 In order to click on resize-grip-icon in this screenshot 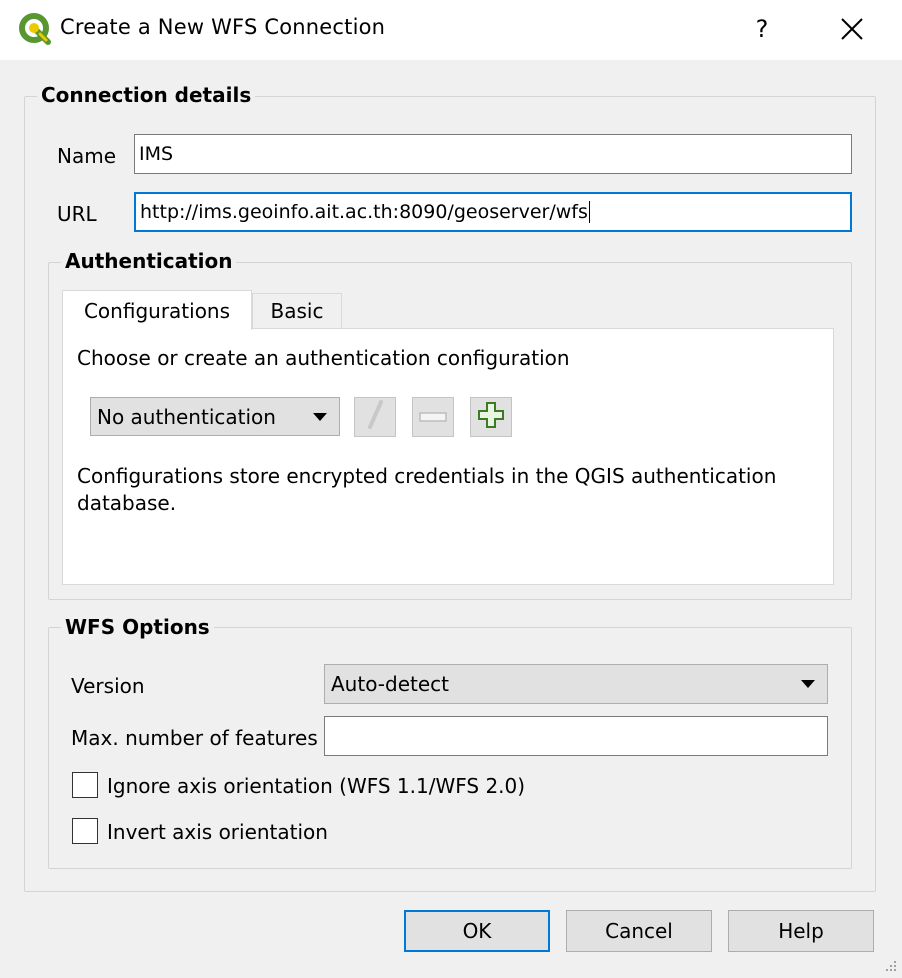, I will do `click(890, 962)`.